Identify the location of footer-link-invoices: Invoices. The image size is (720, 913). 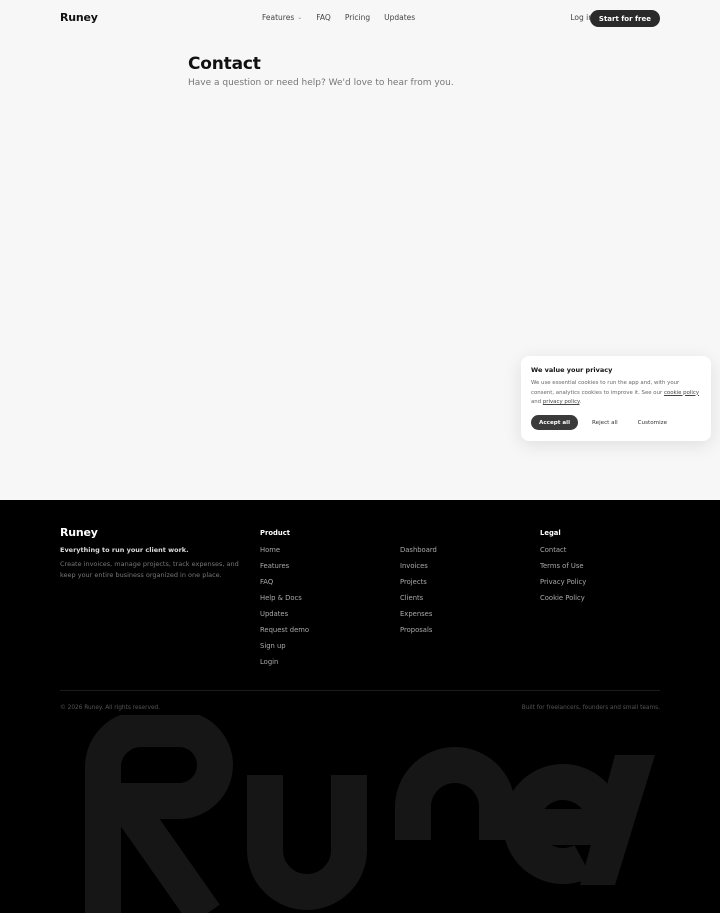
(418, 570).